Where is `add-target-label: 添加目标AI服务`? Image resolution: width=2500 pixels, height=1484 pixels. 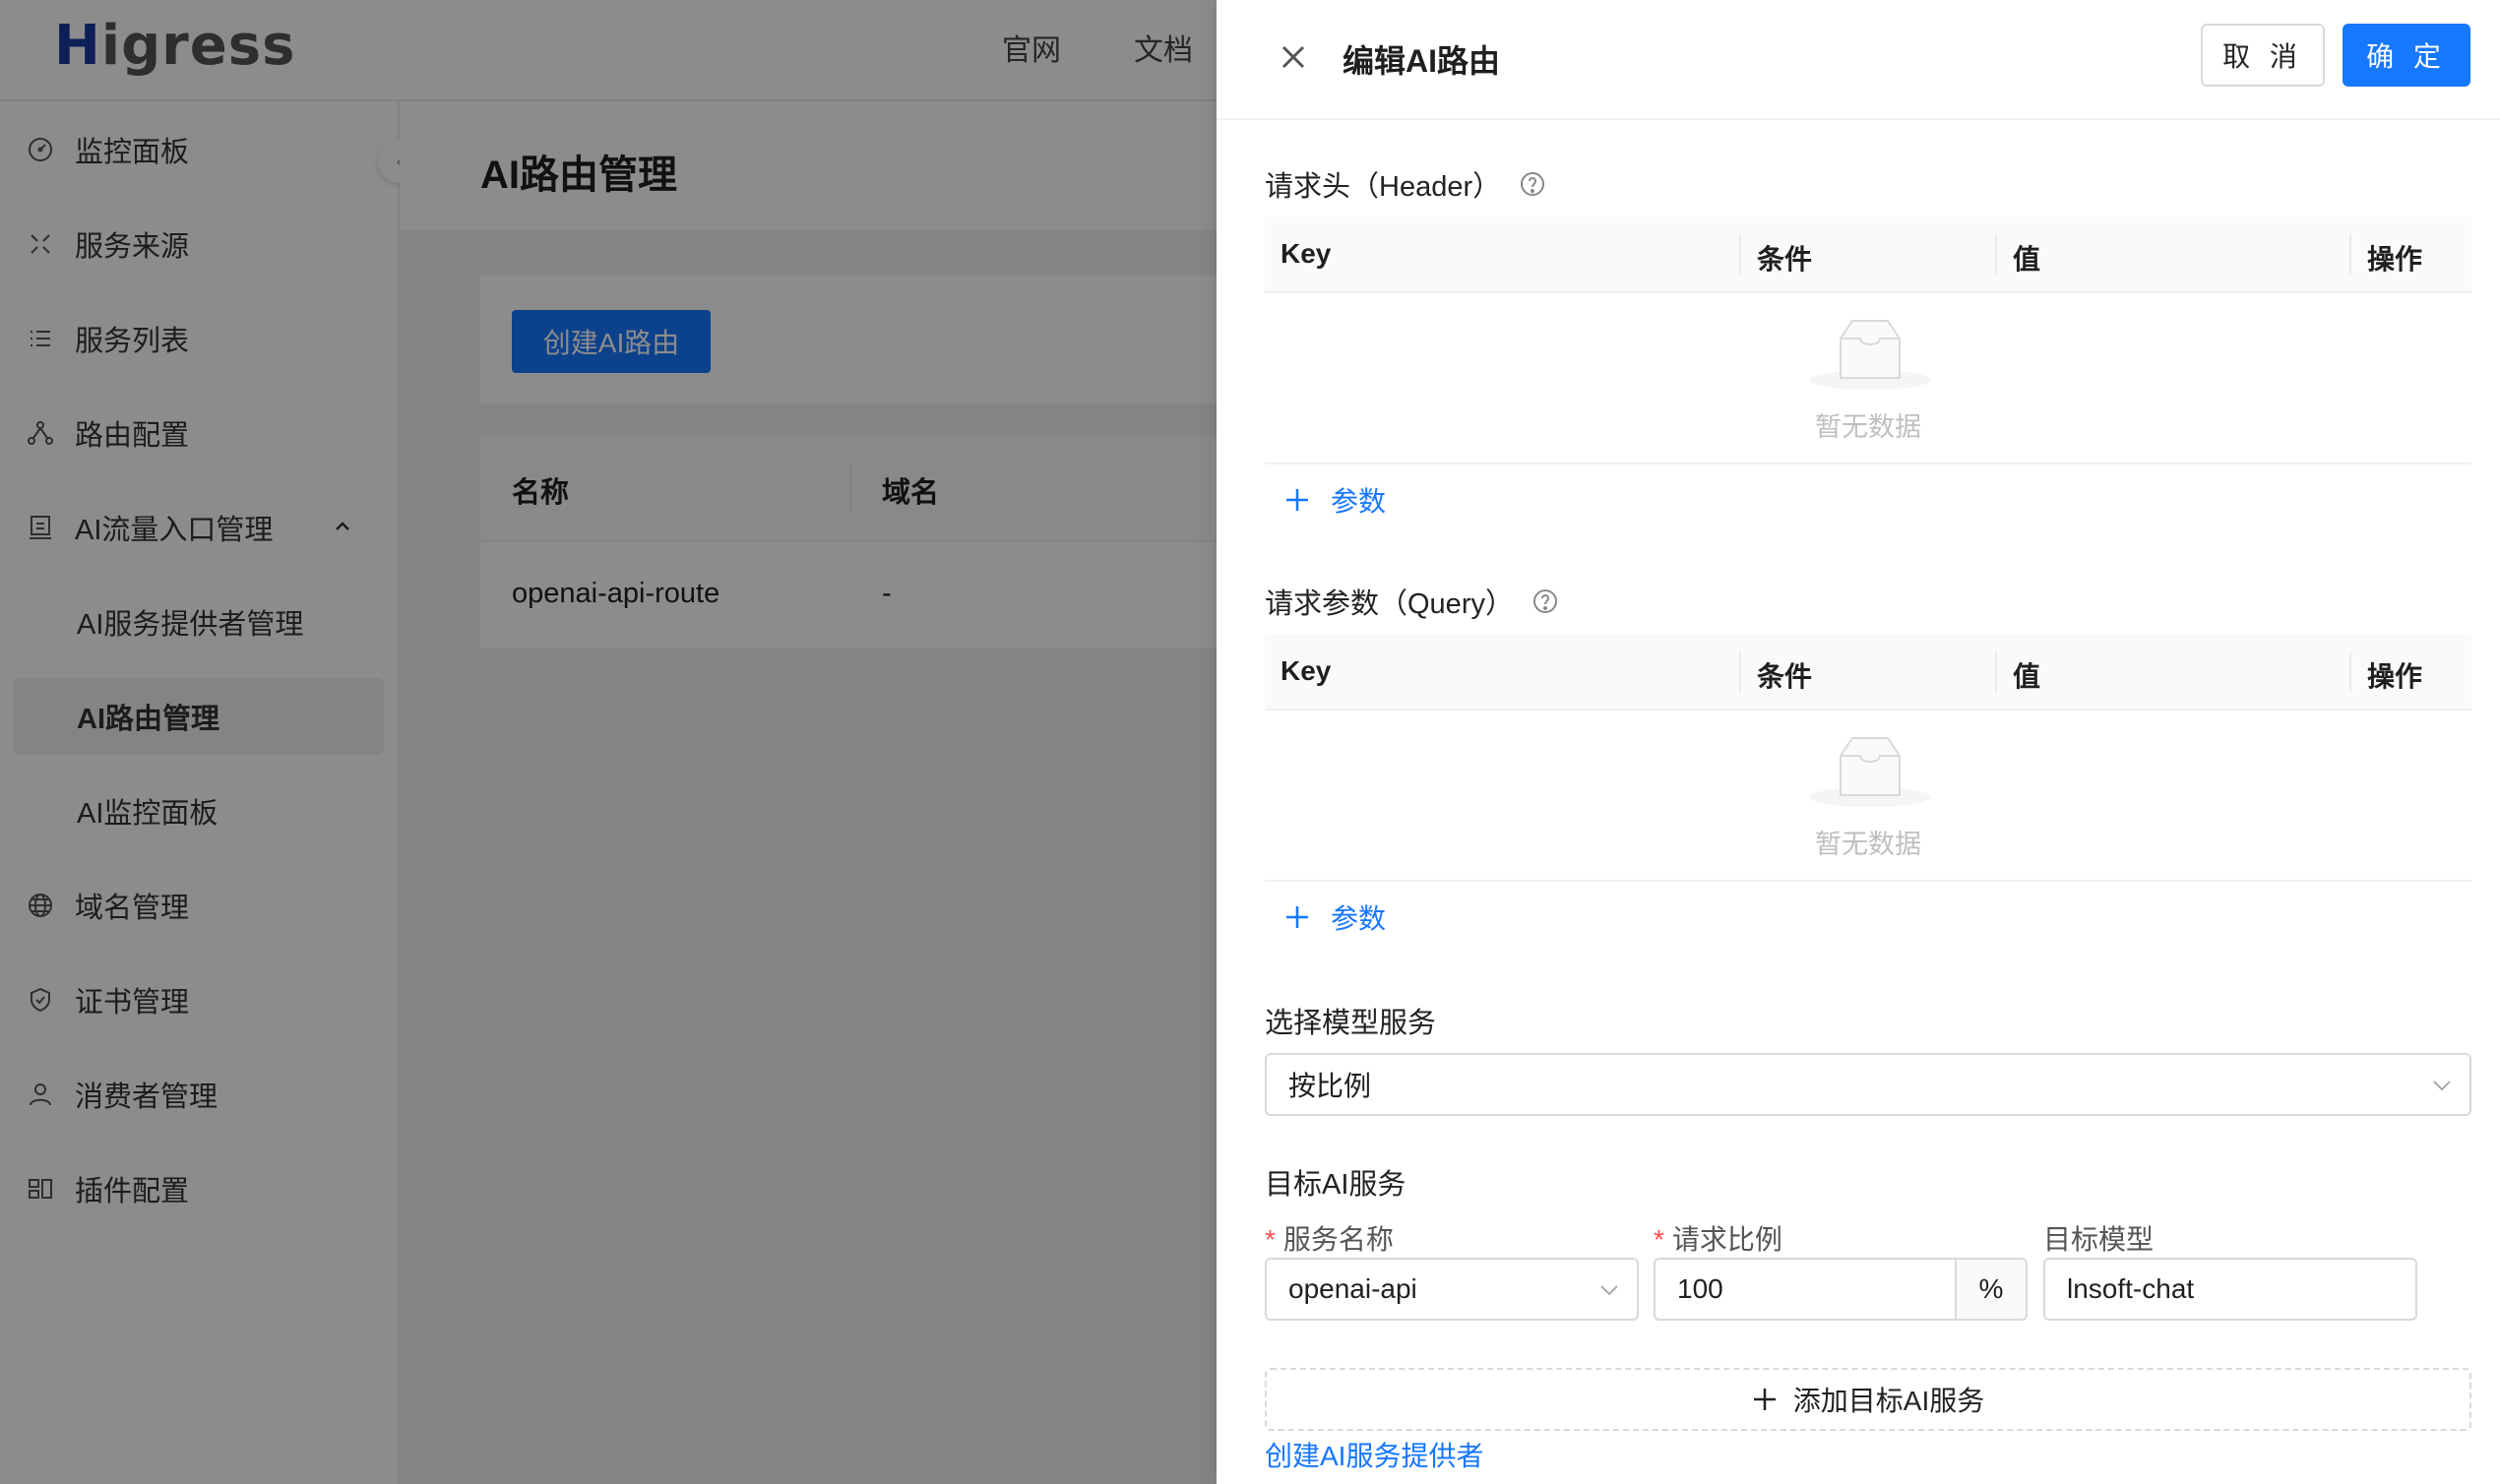
add-target-label: 添加目标AI服务 is located at coordinates (1889, 1401).